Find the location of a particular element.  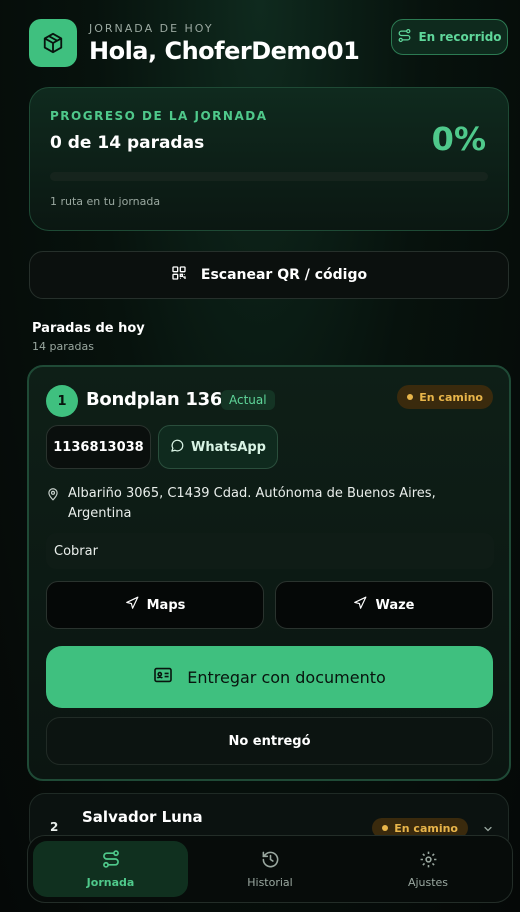

scan-label: Escanear QR / código is located at coordinates (284, 275).